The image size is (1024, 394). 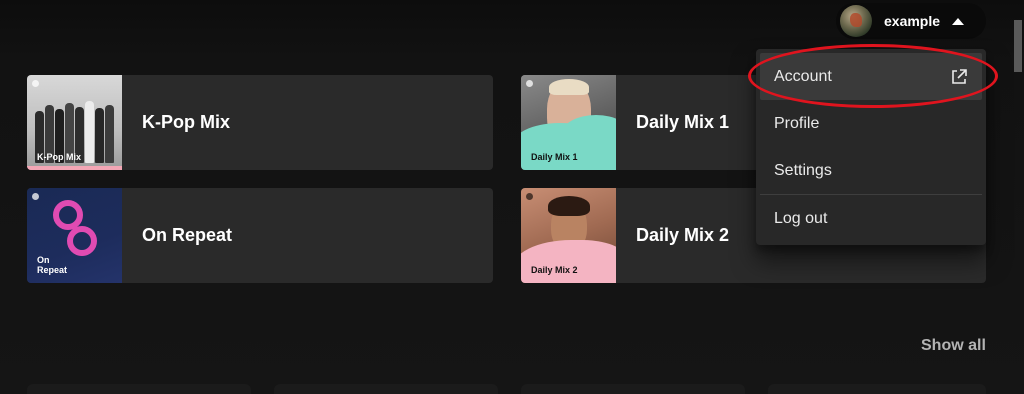 I want to click on menu-item-label: Log out, so click(x=801, y=218).